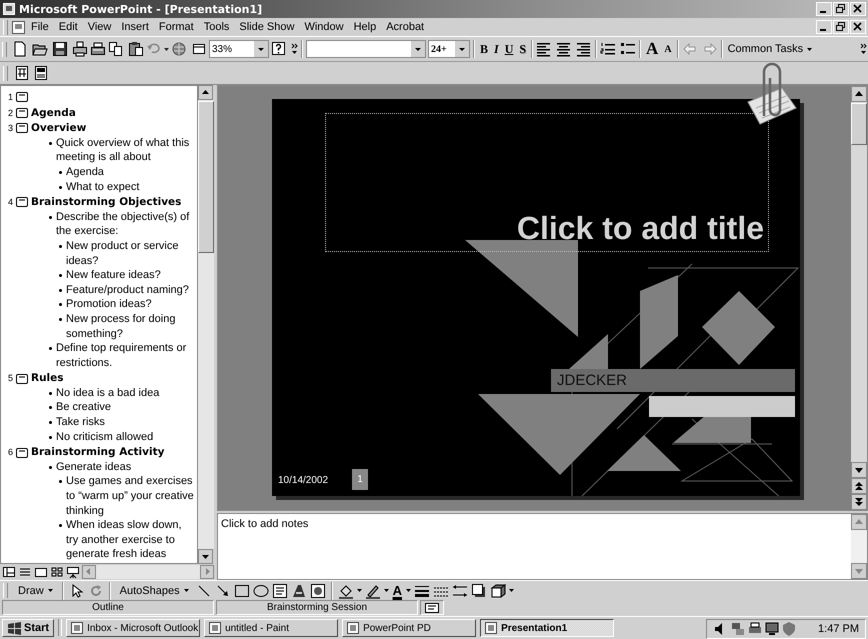 This screenshot has height=639, width=868. I want to click on slide-title: Agenda, so click(53, 113).